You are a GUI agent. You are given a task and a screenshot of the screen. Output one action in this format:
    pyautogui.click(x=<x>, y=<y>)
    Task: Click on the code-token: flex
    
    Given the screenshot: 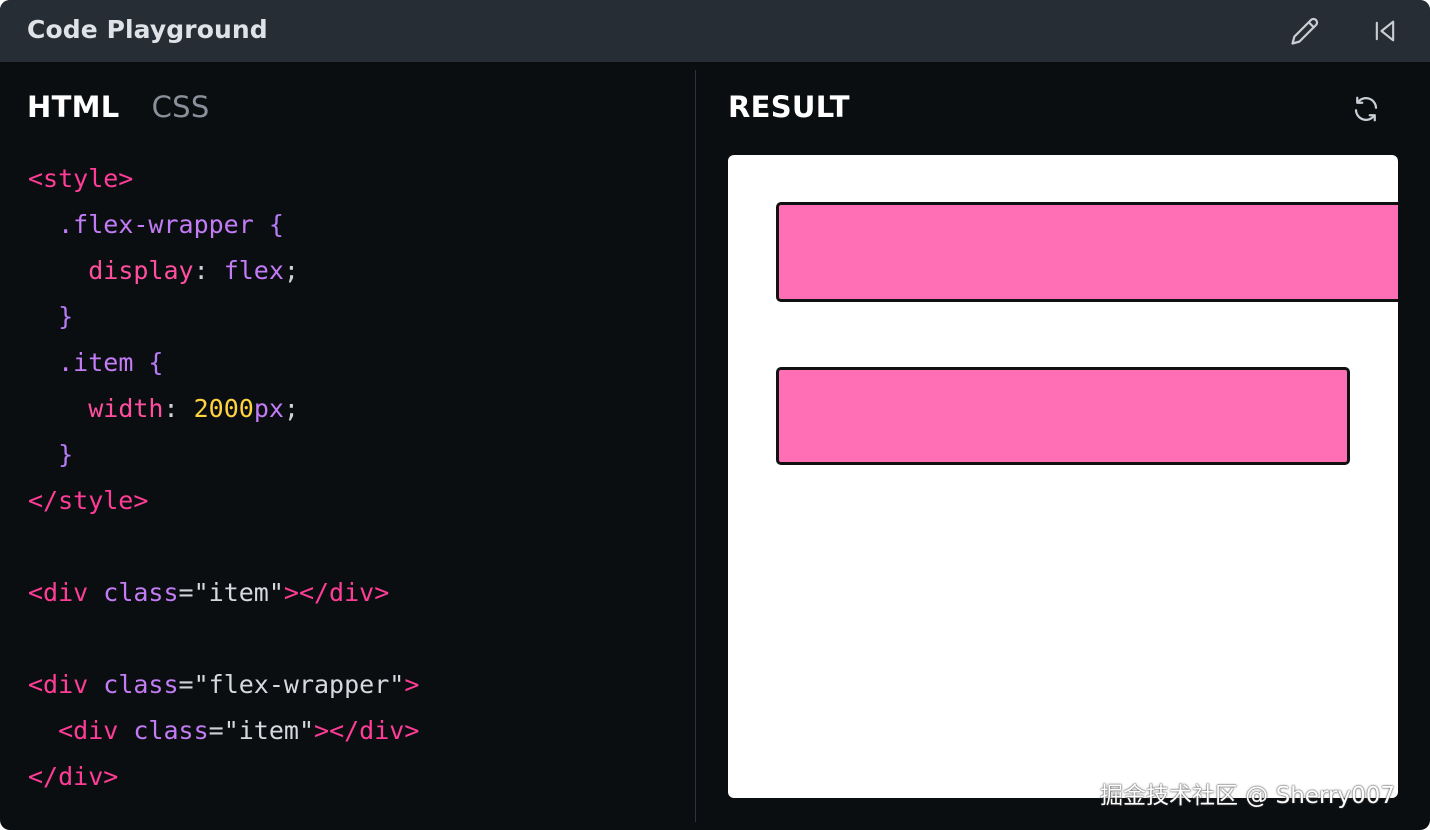 What is the action you would take?
    pyautogui.click(x=253, y=270)
    